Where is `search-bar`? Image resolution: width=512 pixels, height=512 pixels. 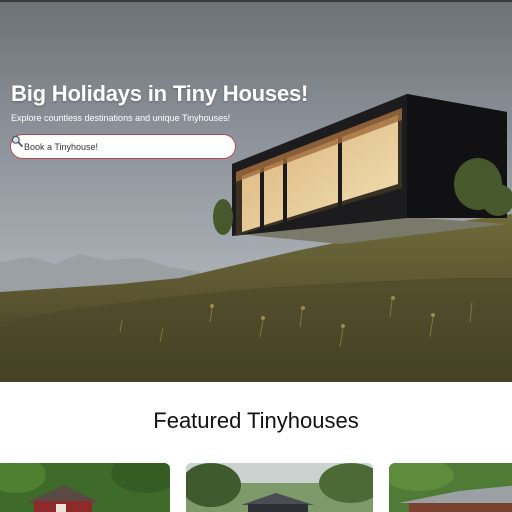
search-bar is located at coordinates (123, 146).